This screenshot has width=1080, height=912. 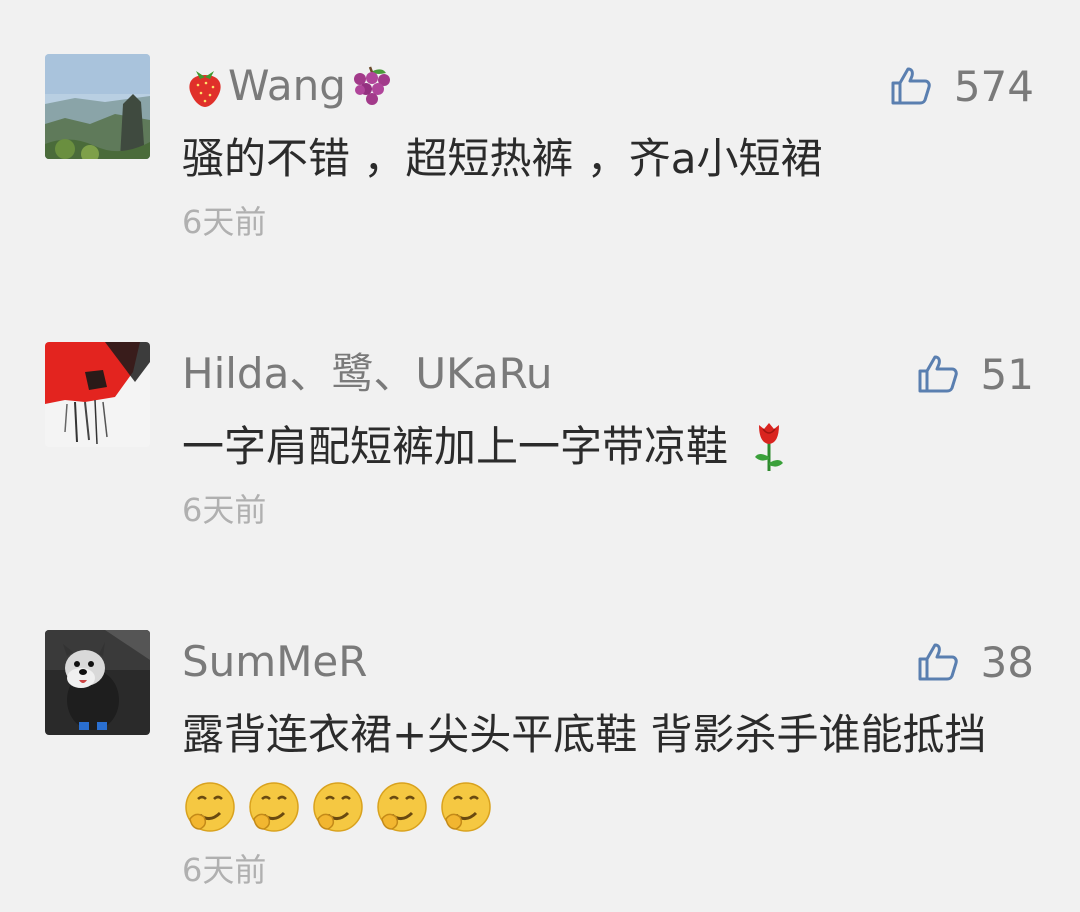 I want to click on comment-text: 骚的不错 ，超短热裤 ，齐a小短裙, so click(x=597, y=159).